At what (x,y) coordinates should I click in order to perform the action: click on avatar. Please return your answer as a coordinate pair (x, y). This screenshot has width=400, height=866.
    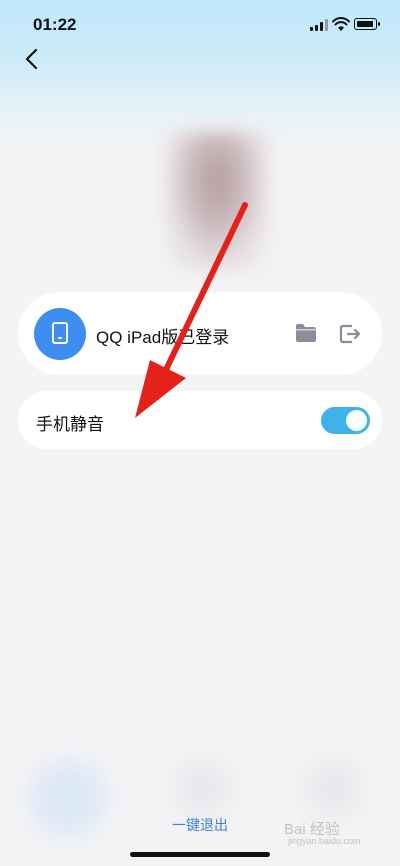
    Looking at the image, I should click on (217, 202).